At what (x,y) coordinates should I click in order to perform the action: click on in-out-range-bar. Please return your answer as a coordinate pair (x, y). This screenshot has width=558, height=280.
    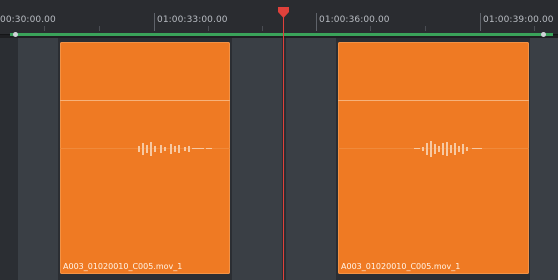
    Looking at the image, I should click on (281, 34).